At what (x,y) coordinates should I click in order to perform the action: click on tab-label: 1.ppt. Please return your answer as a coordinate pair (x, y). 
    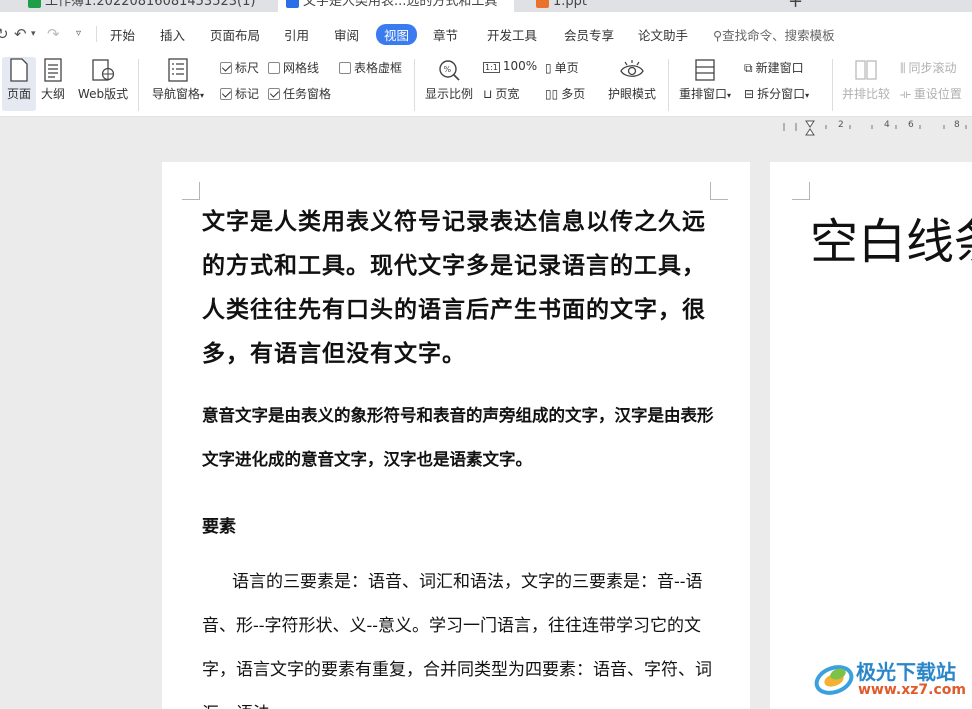
    Looking at the image, I should click on (570, 4).